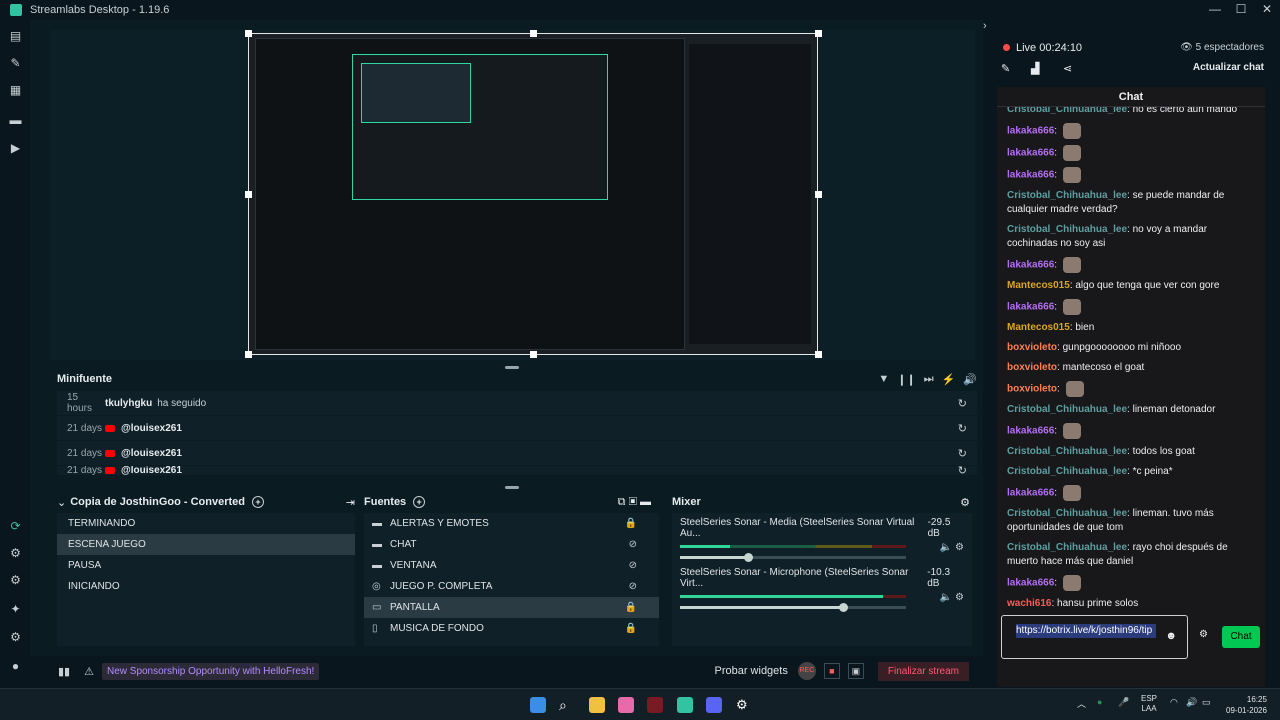 The image size is (1280, 720). What do you see at coordinates (15, 580) in the screenshot?
I see `app-icon: ⚙` at bounding box center [15, 580].